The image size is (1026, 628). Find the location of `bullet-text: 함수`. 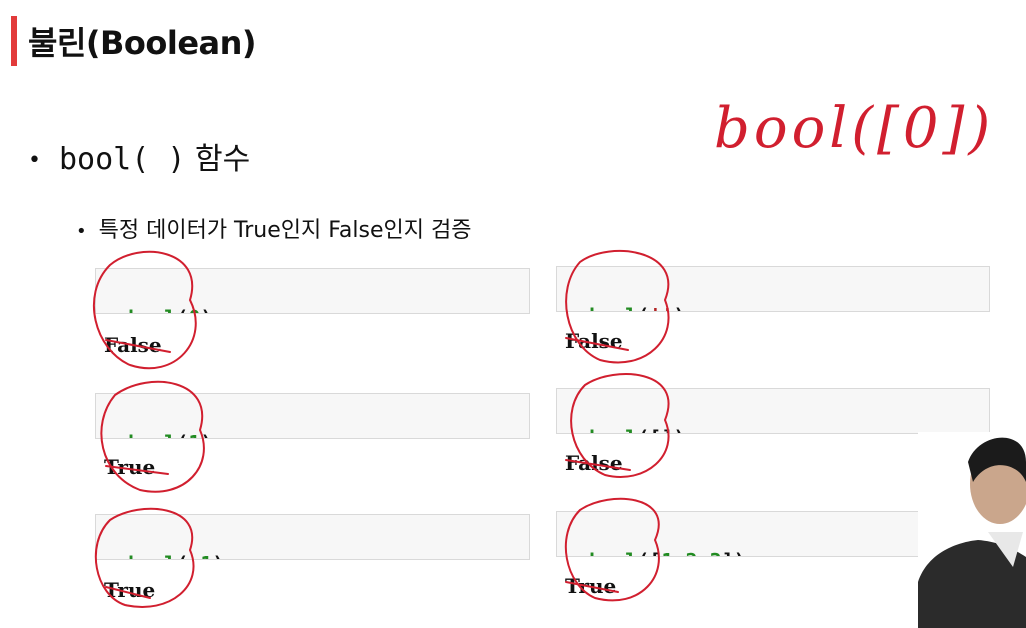

bullet-text: 함수 is located at coordinates (222, 159).